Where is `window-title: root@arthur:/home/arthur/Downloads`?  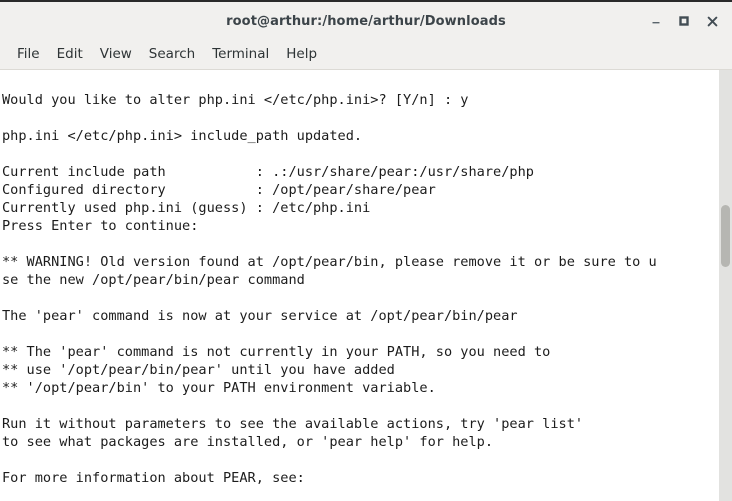
window-title: root@arthur:/home/arthur/Downloads is located at coordinates (366, 21).